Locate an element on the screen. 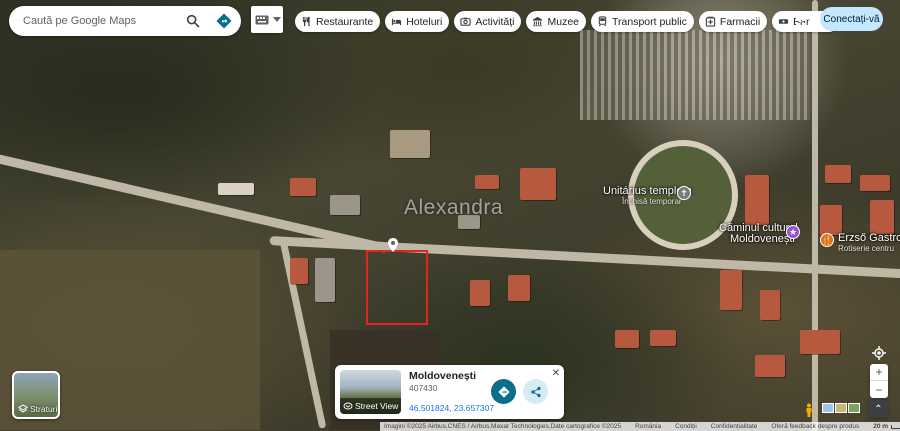 Image resolution: width=900 pixels, height=431 pixels. street-view-icon is located at coordinates (348, 406).